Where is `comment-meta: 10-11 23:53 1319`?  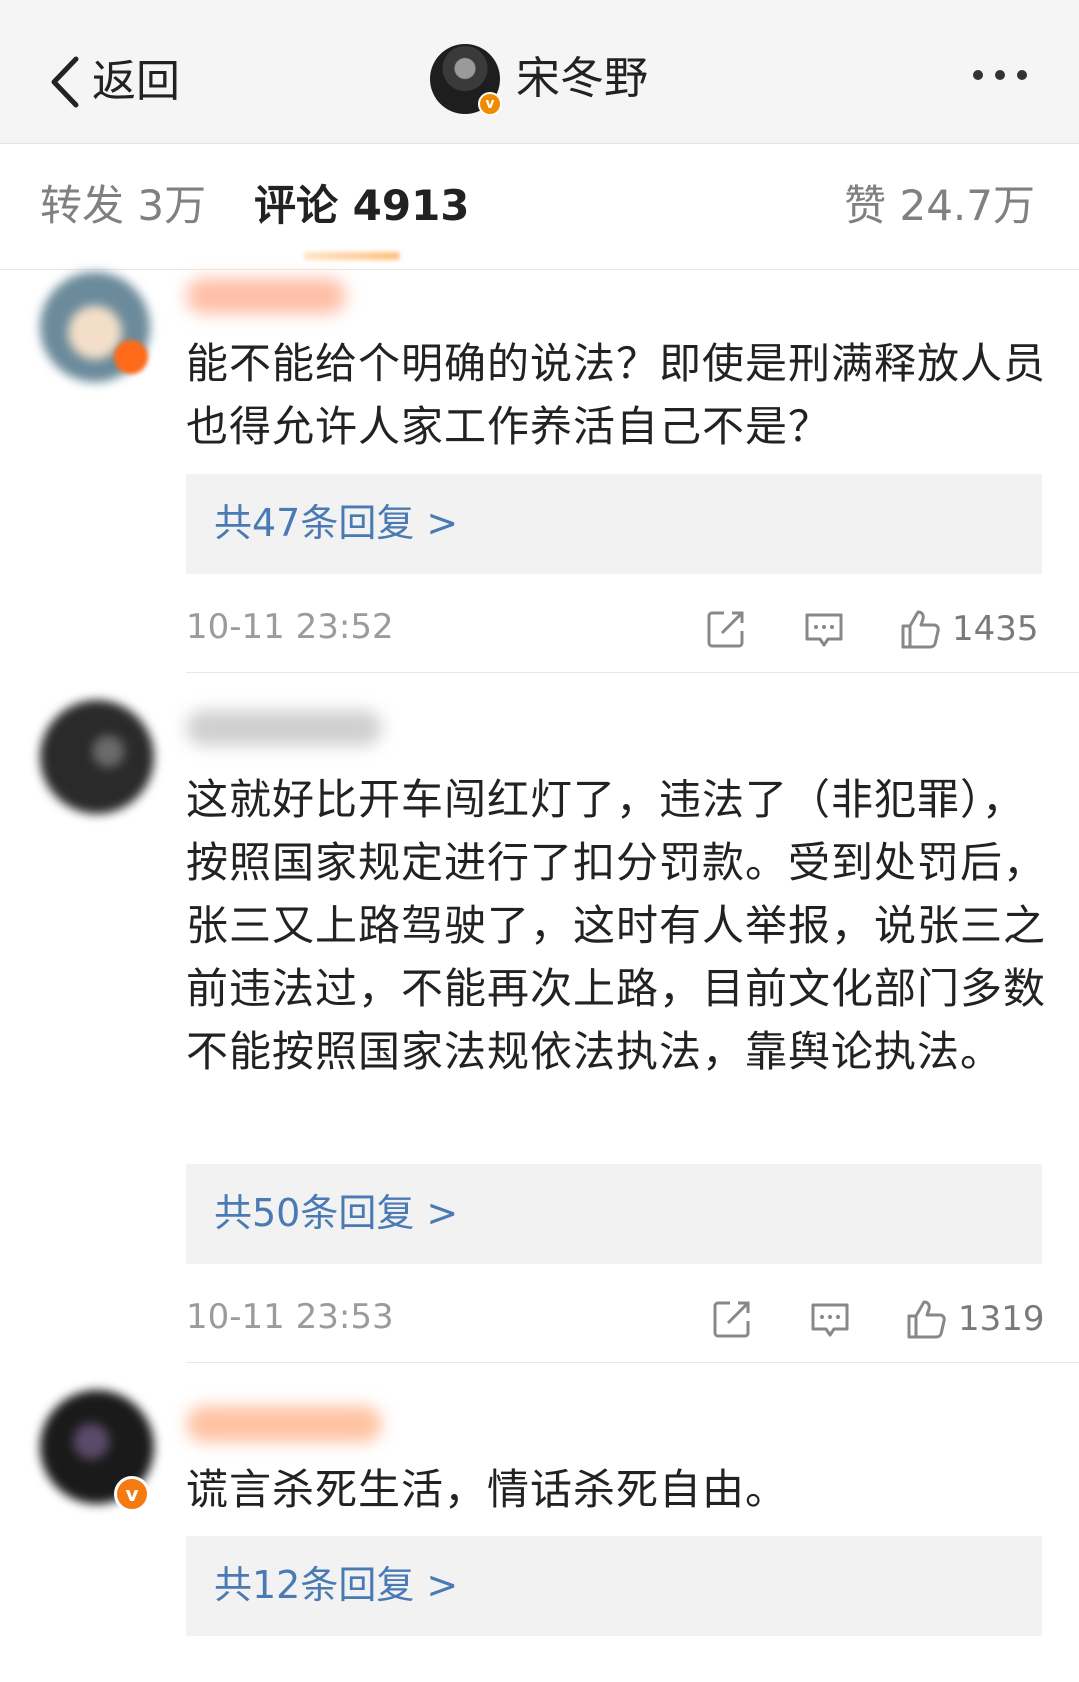
comment-meta: 10-11 23:53 1319 is located at coordinates (614, 1319).